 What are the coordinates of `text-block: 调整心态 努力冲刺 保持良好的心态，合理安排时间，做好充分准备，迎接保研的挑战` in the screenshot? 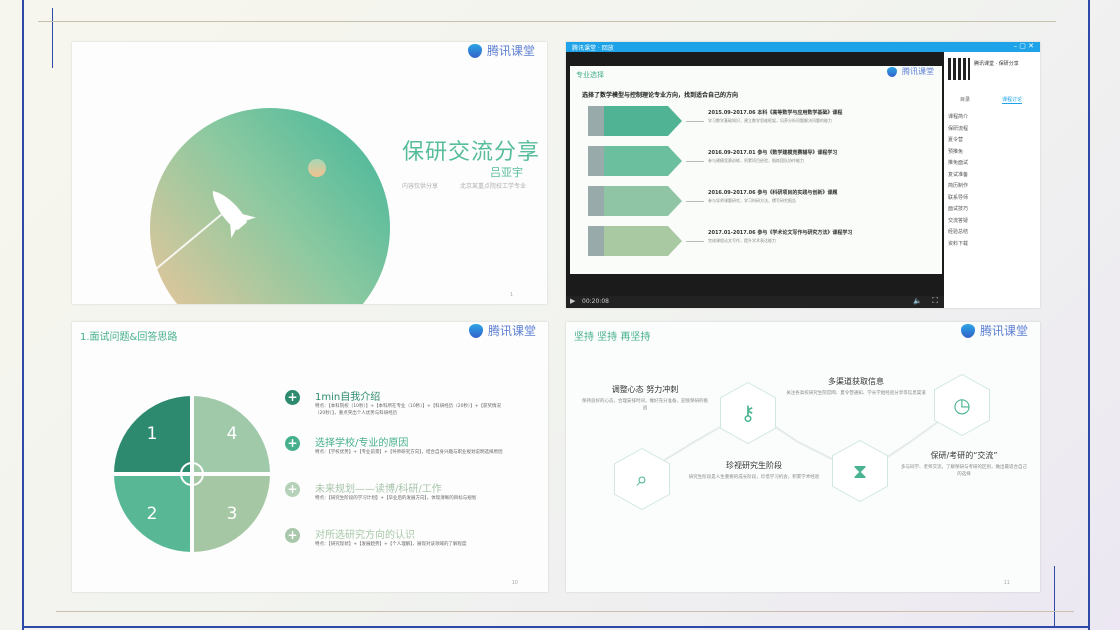 It's located at (645, 398).